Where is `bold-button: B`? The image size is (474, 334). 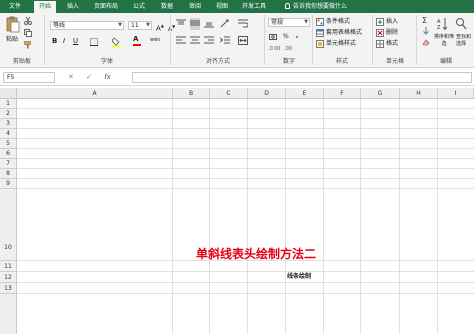
bold-button: B is located at coordinates (54, 41).